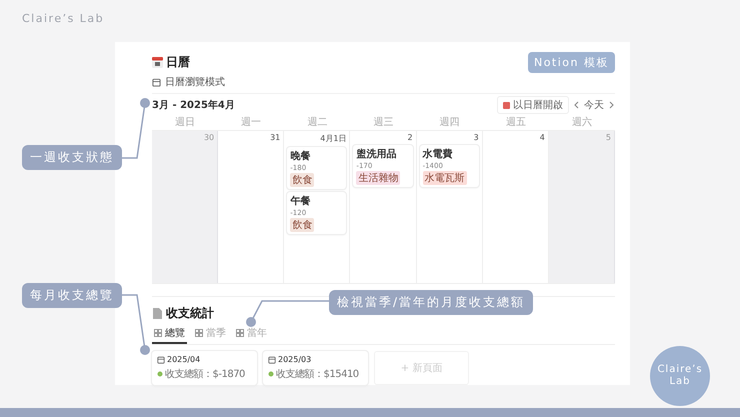 The image size is (740, 417). I want to click on logo-text: Lab, so click(680, 382).